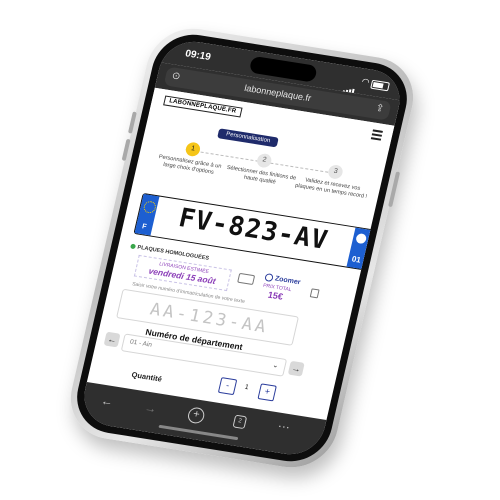 Image resolution: width=500 pixels, height=500 pixels. Describe the element at coordinates (283, 427) in the screenshot. I see `more-icon: ···` at that location.